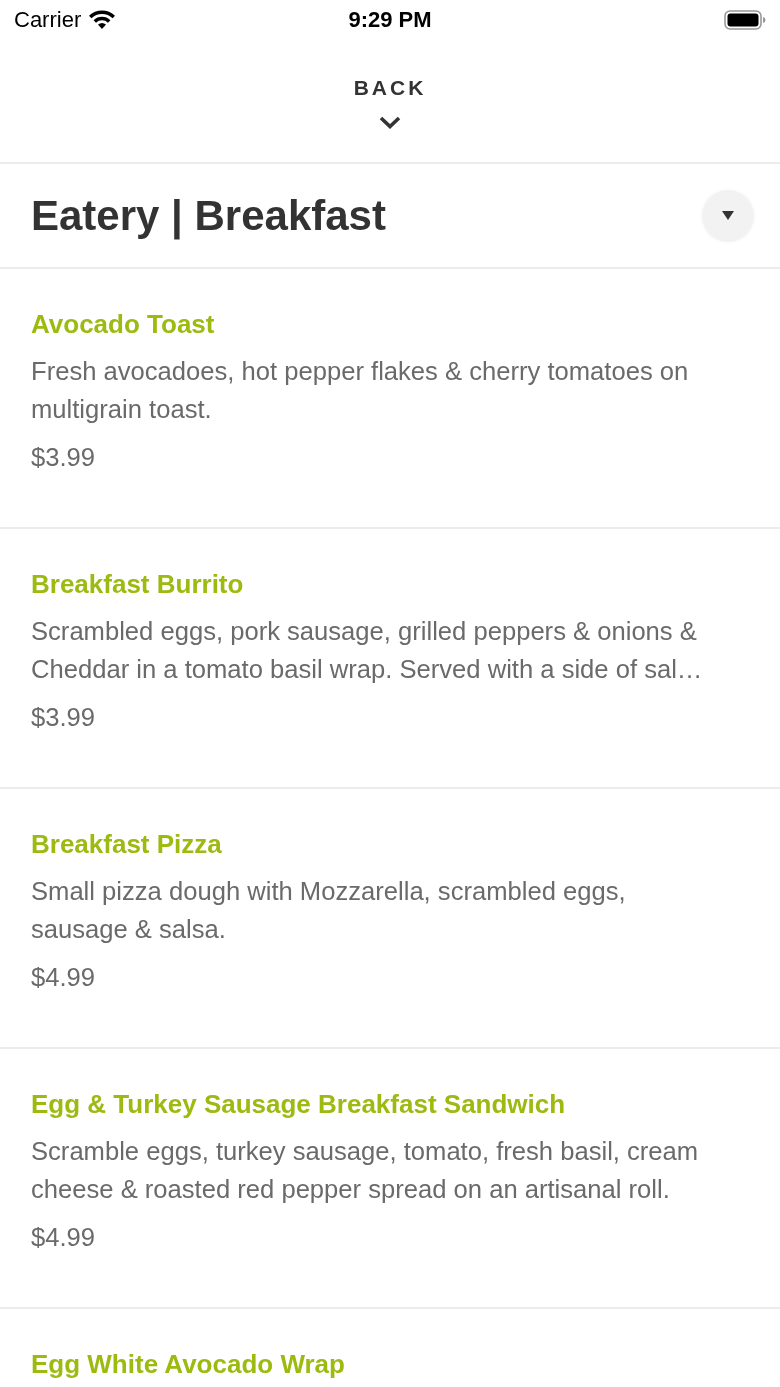 This screenshot has width=780, height=1387. I want to click on dropdown-button, so click(728, 215).